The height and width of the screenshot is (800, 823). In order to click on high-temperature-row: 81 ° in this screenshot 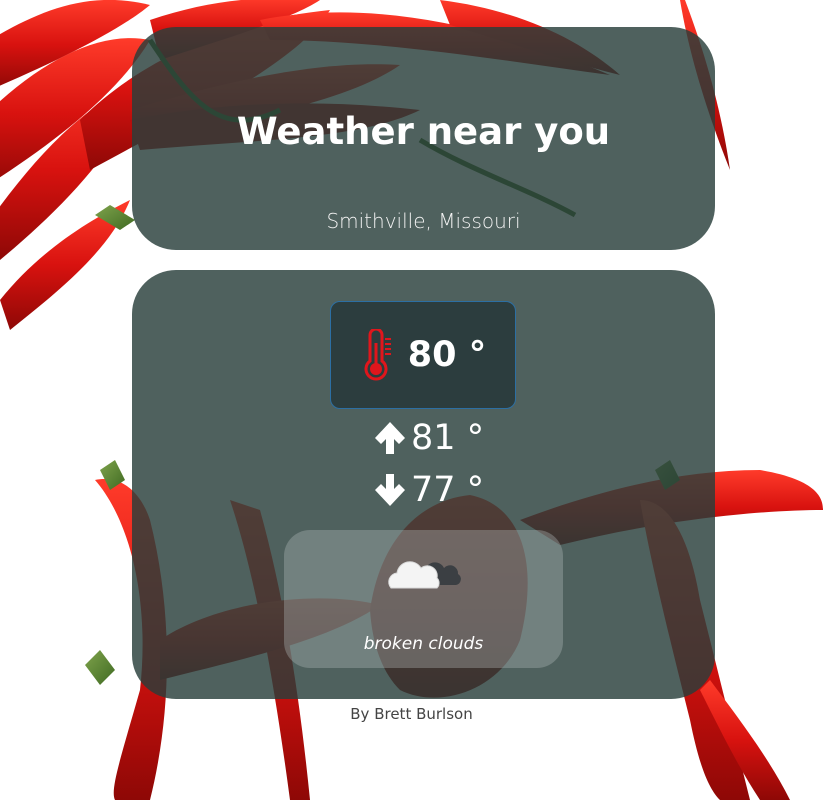, I will do `click(428, 438)`.